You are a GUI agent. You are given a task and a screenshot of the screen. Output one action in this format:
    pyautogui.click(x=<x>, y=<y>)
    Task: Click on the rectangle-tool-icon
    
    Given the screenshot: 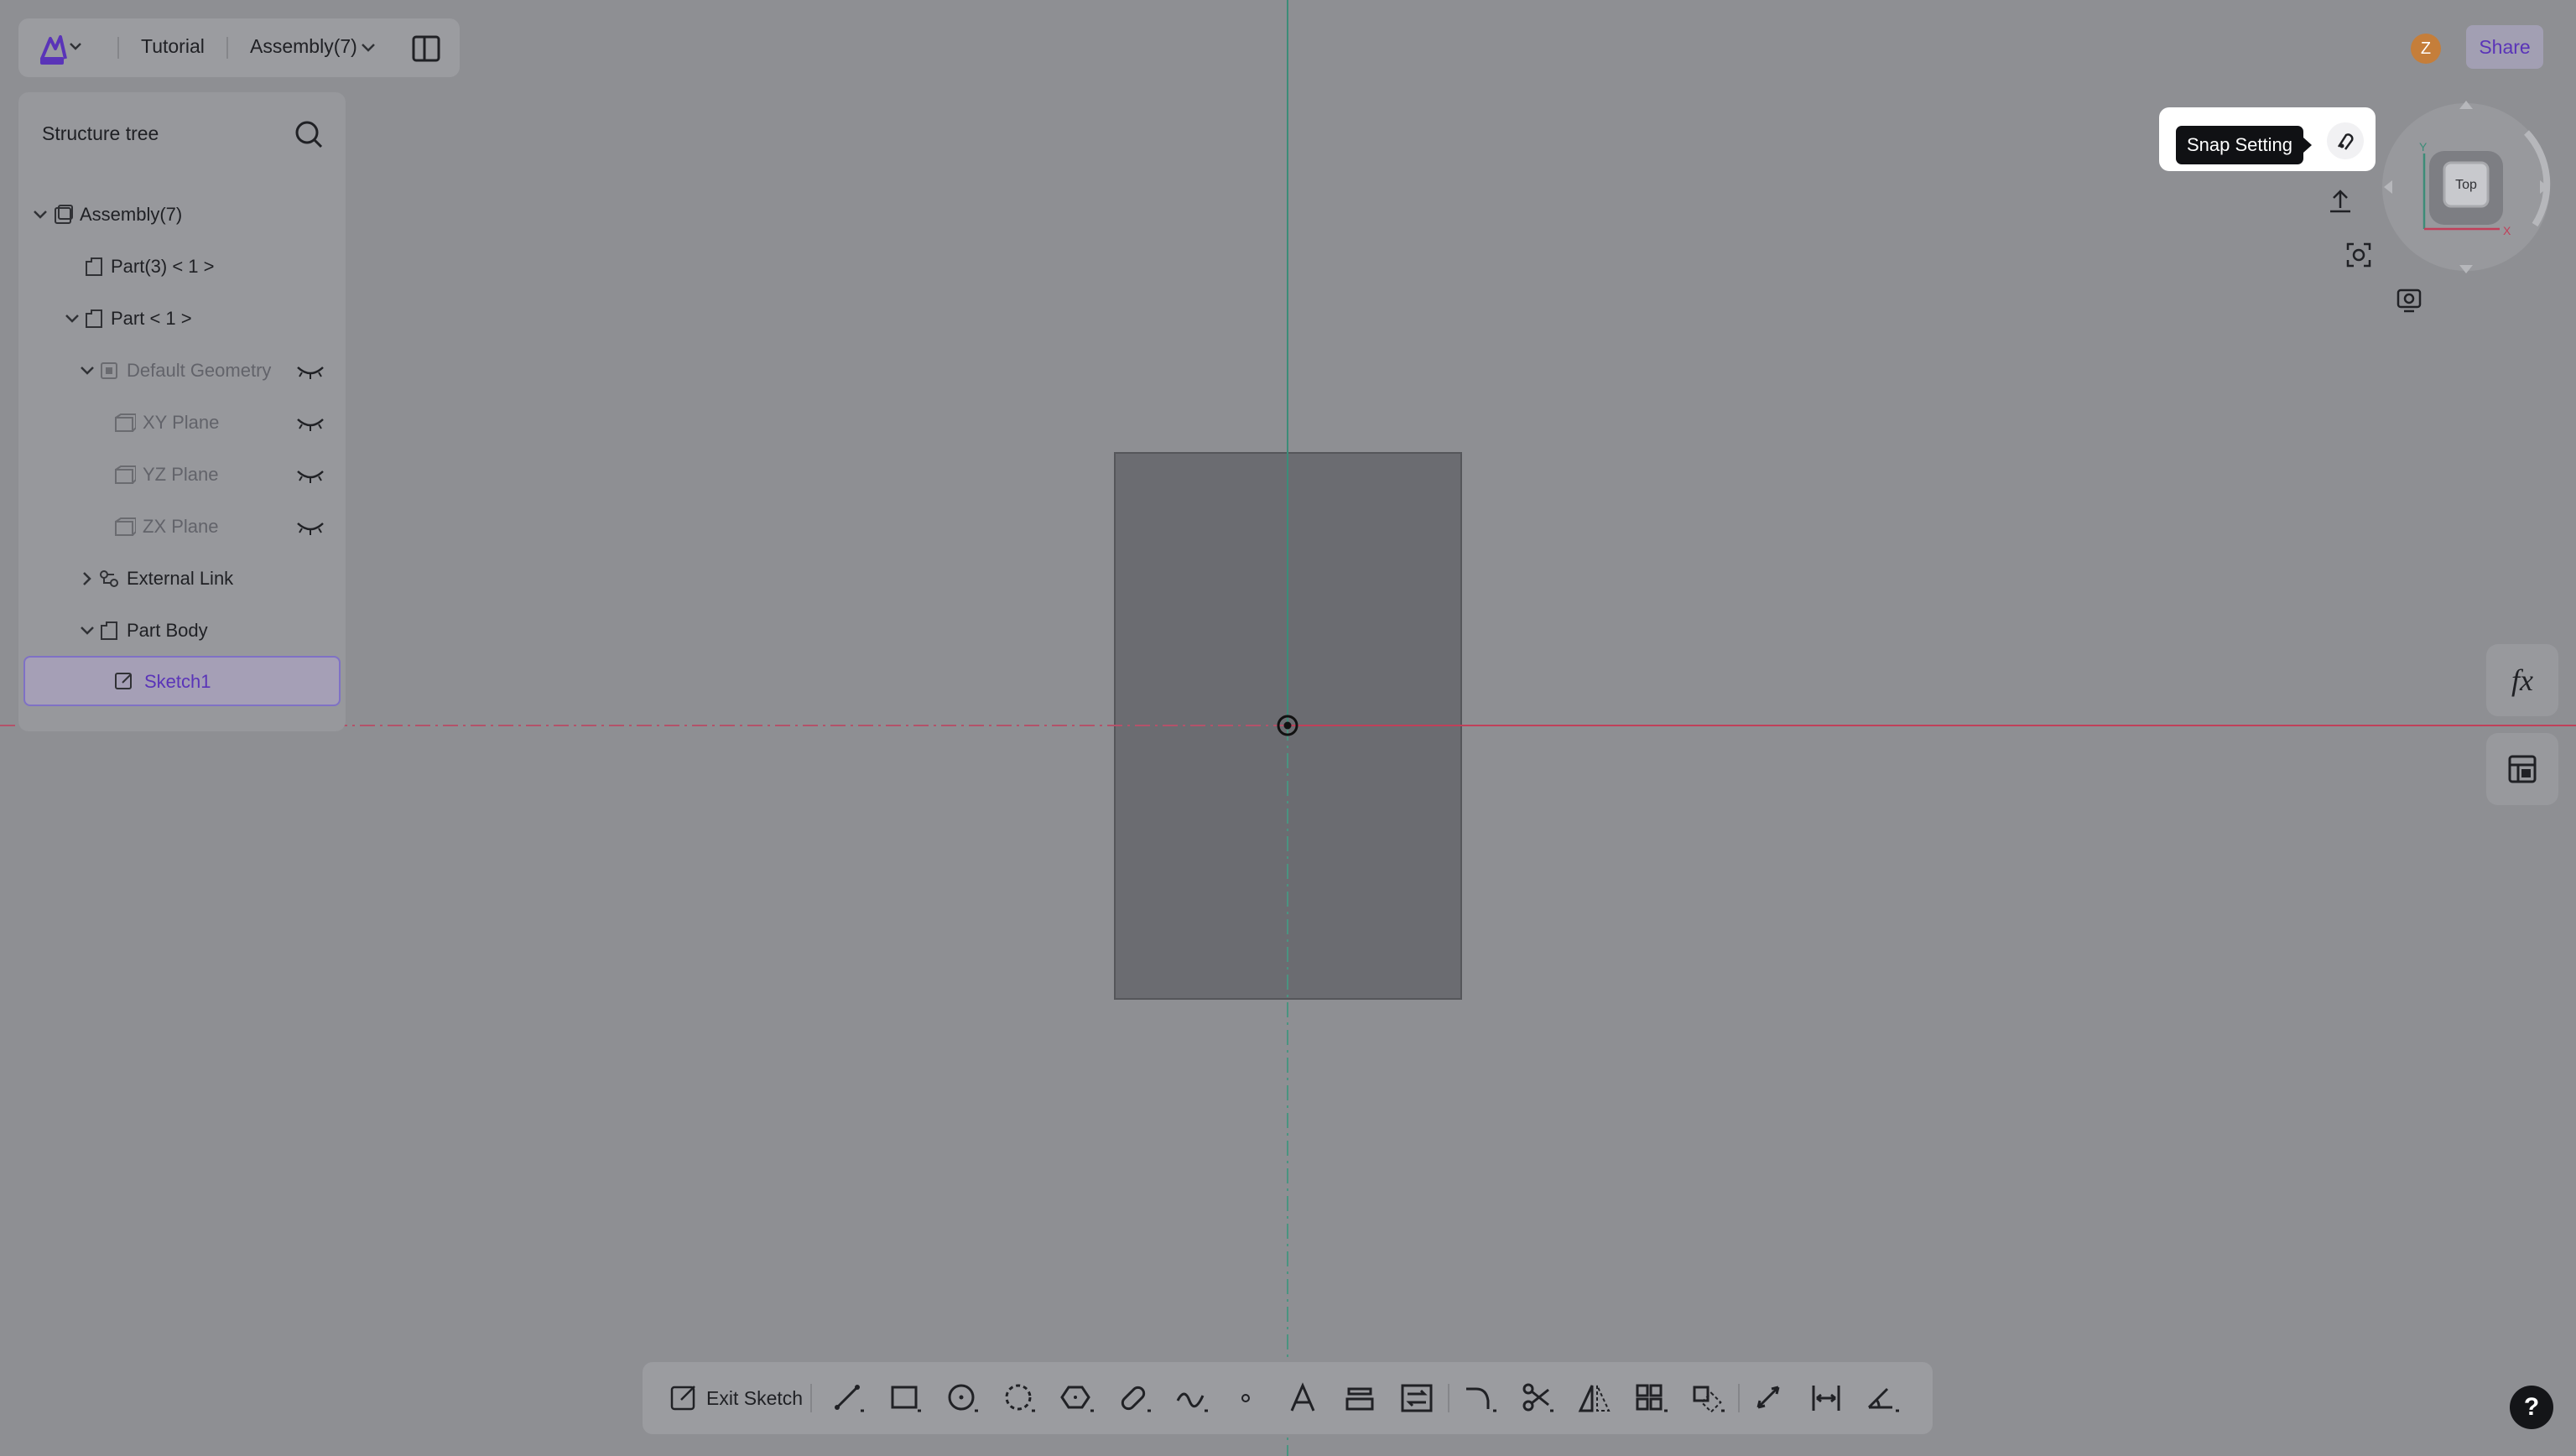 What is the action you would take?
    pyautogui.click(x=906, y=1398)
    